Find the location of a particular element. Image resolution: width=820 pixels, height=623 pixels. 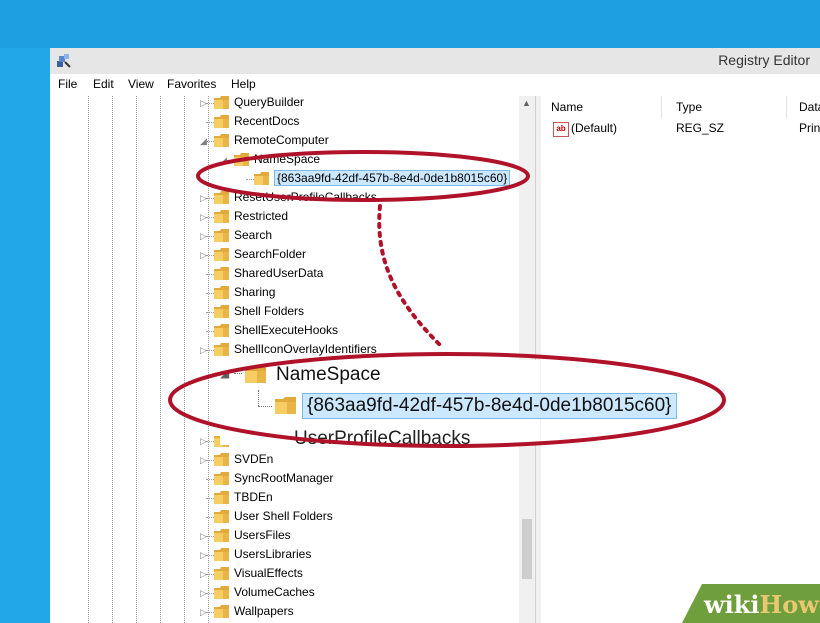

tree-item: User Shell Folders is located at coordinates (285, 517).